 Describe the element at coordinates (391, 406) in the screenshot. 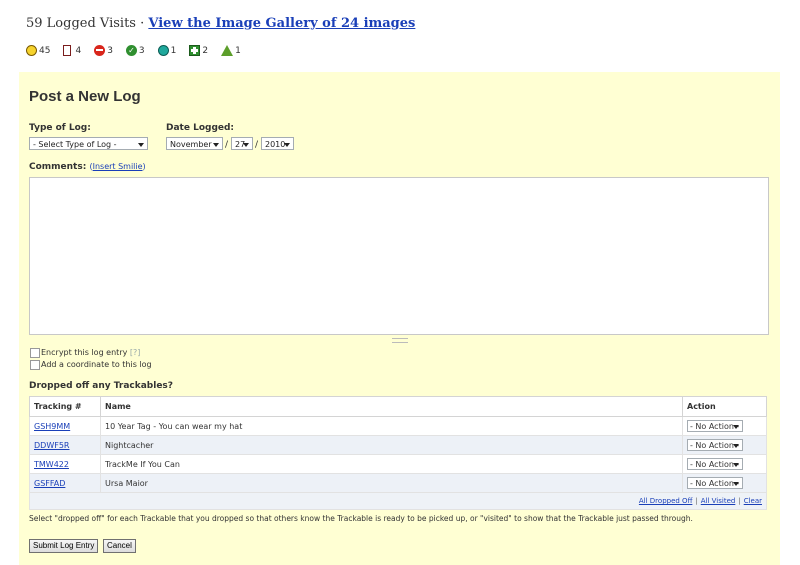

I see `col-name: Name` at that location.